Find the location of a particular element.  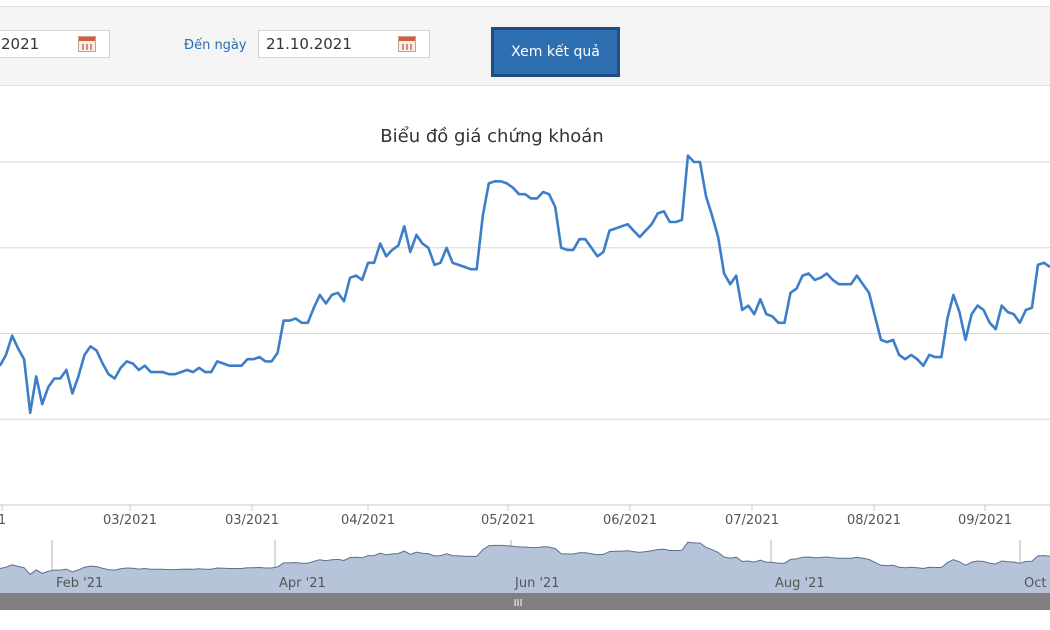

x-tick-label: 09/2021 is located at coordinates (985, 520).